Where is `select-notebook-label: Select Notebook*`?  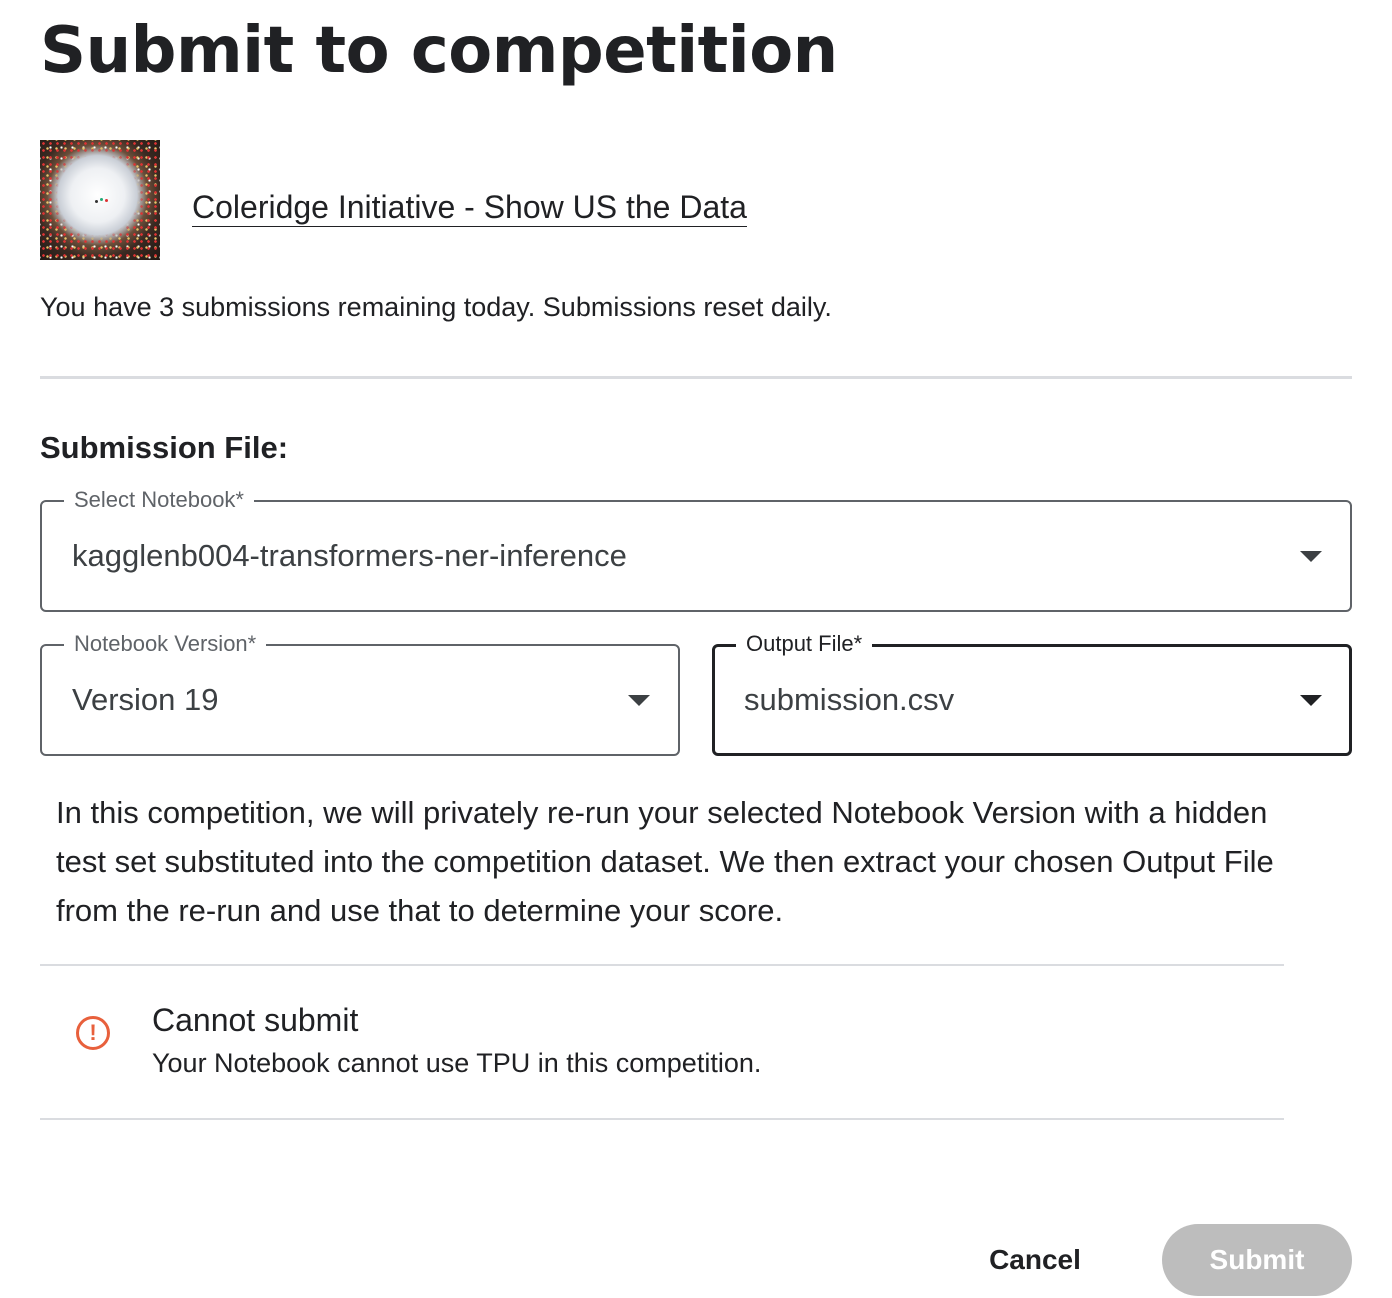 select-notebook-label: Select Notebook* is located at coordinates (159, 500).